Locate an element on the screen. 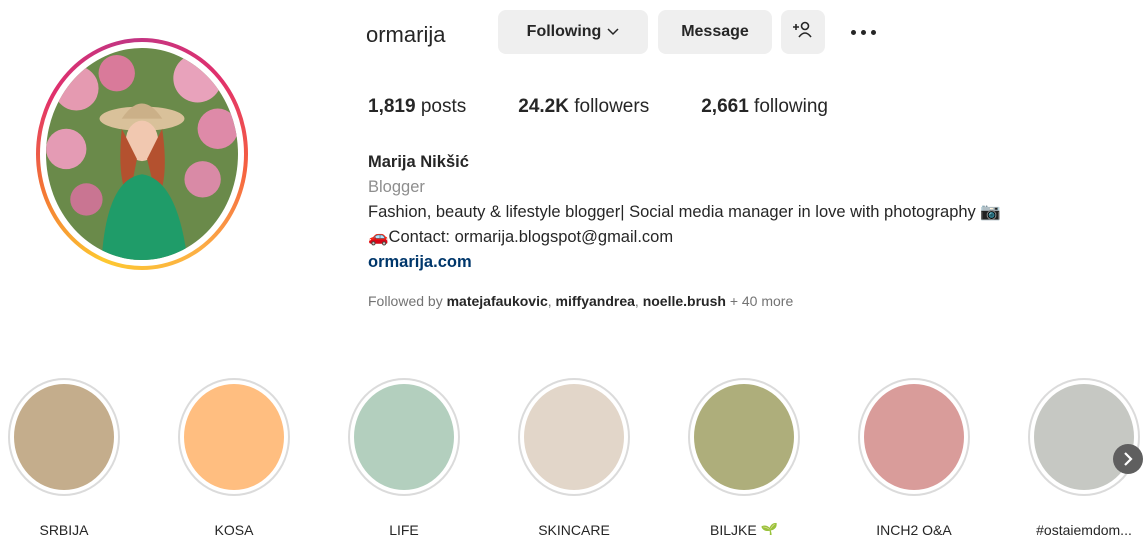 This screenshot has height=535, width=1145. posts-label: posts is located at coordinates (443, 106).